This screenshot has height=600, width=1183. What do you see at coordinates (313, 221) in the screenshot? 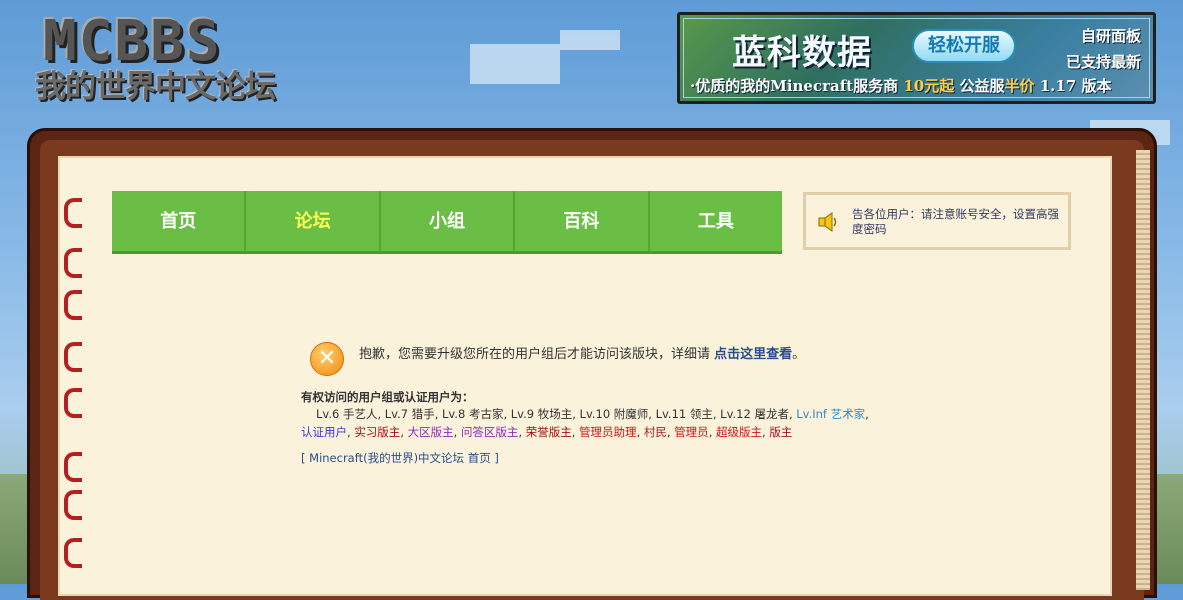
I see `nav-forum: 论坛` at bounding box center [313, 221].